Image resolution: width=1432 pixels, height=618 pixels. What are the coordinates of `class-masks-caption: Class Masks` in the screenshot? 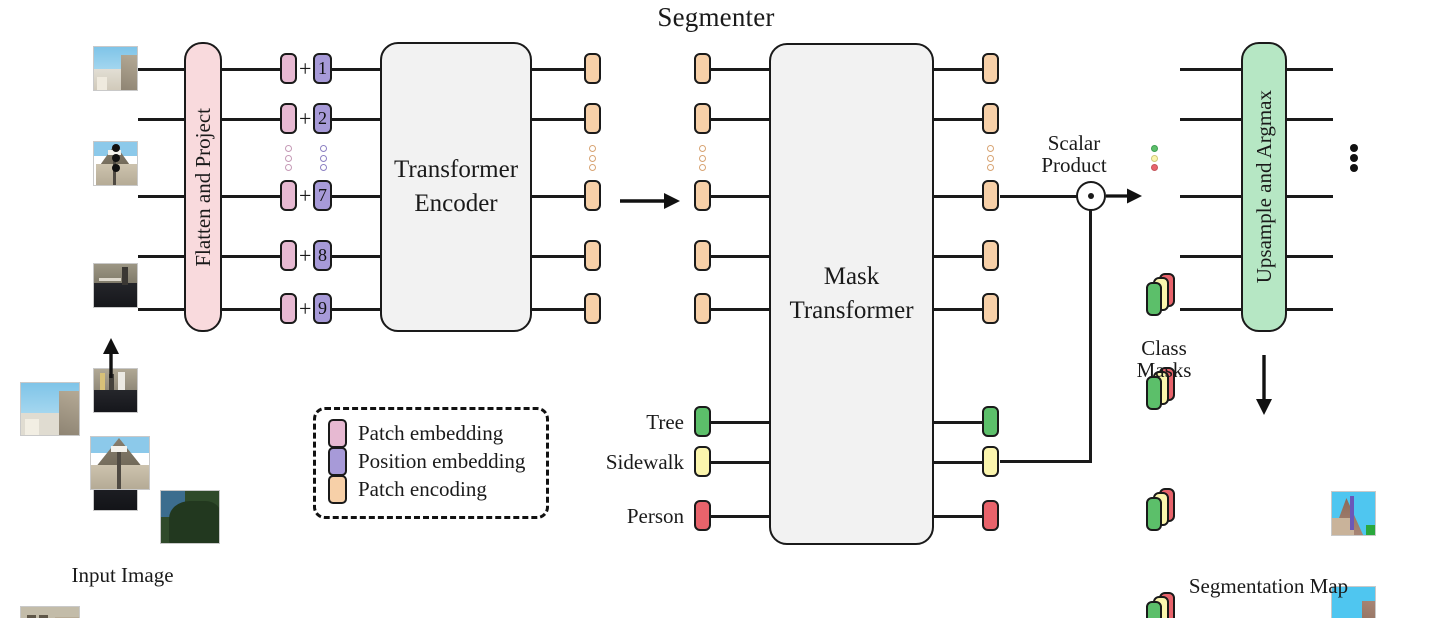 It's located at (1164, 359).